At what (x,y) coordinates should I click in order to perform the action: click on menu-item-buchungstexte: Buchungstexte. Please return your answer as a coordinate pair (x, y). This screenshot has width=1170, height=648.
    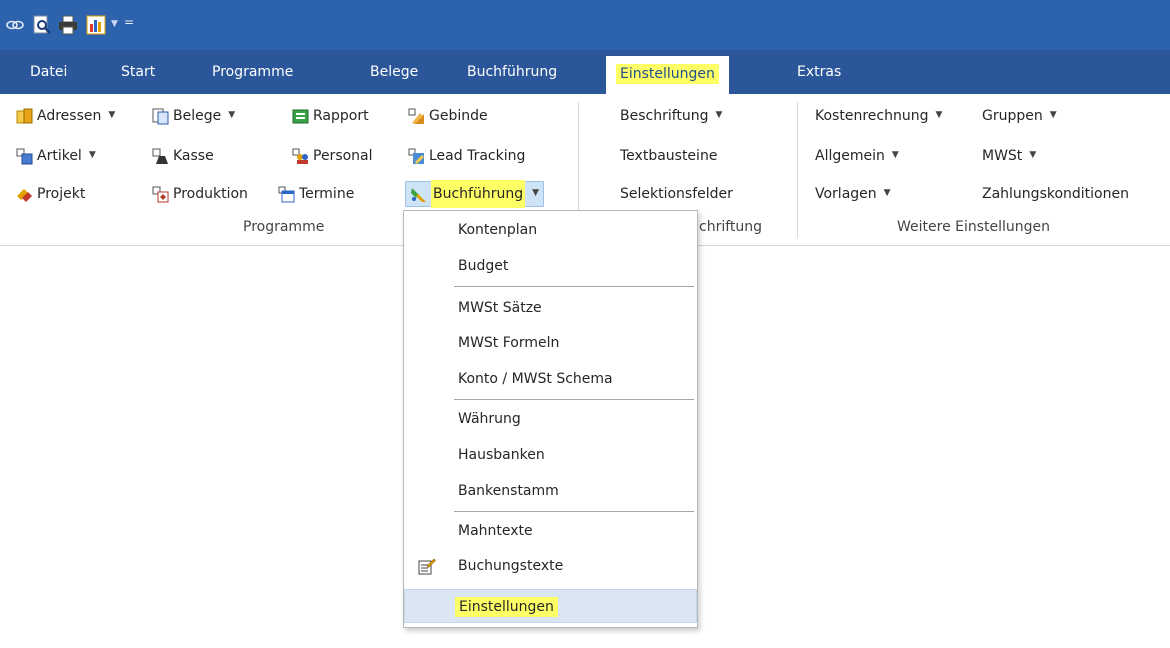
    Looking at the image, I should click on (550, 566).